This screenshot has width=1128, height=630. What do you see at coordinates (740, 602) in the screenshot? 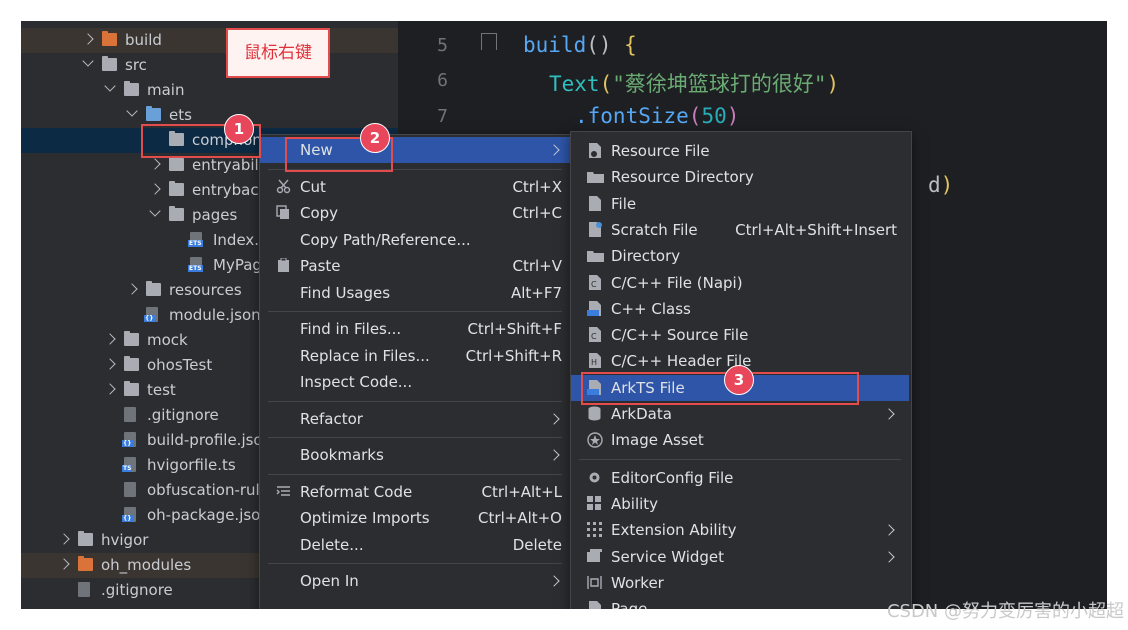
I see `menu-item-page: Page` at bounding box center [740, 602].